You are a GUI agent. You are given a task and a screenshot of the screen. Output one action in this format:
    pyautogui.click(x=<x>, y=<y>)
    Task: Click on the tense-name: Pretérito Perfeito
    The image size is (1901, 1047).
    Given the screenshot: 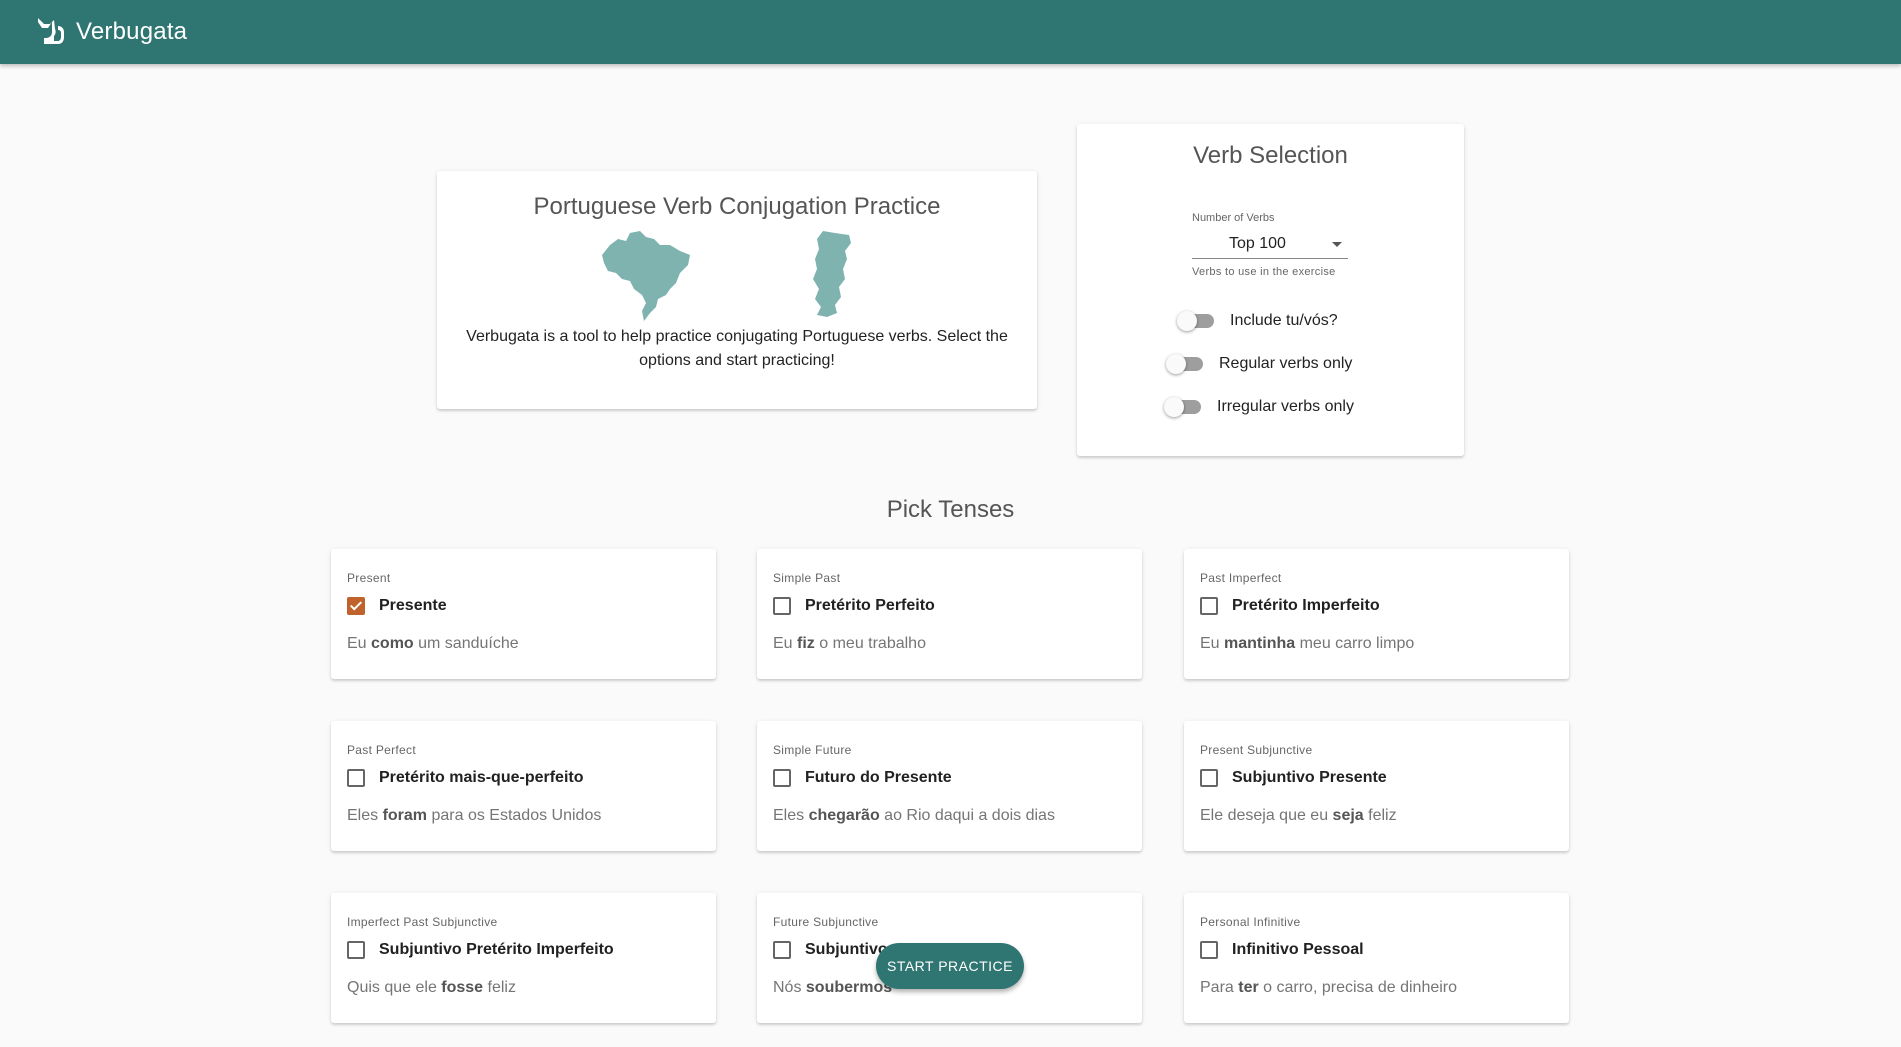 What is the action you would take?
    pyautogui.click(x=870, y=606)
    